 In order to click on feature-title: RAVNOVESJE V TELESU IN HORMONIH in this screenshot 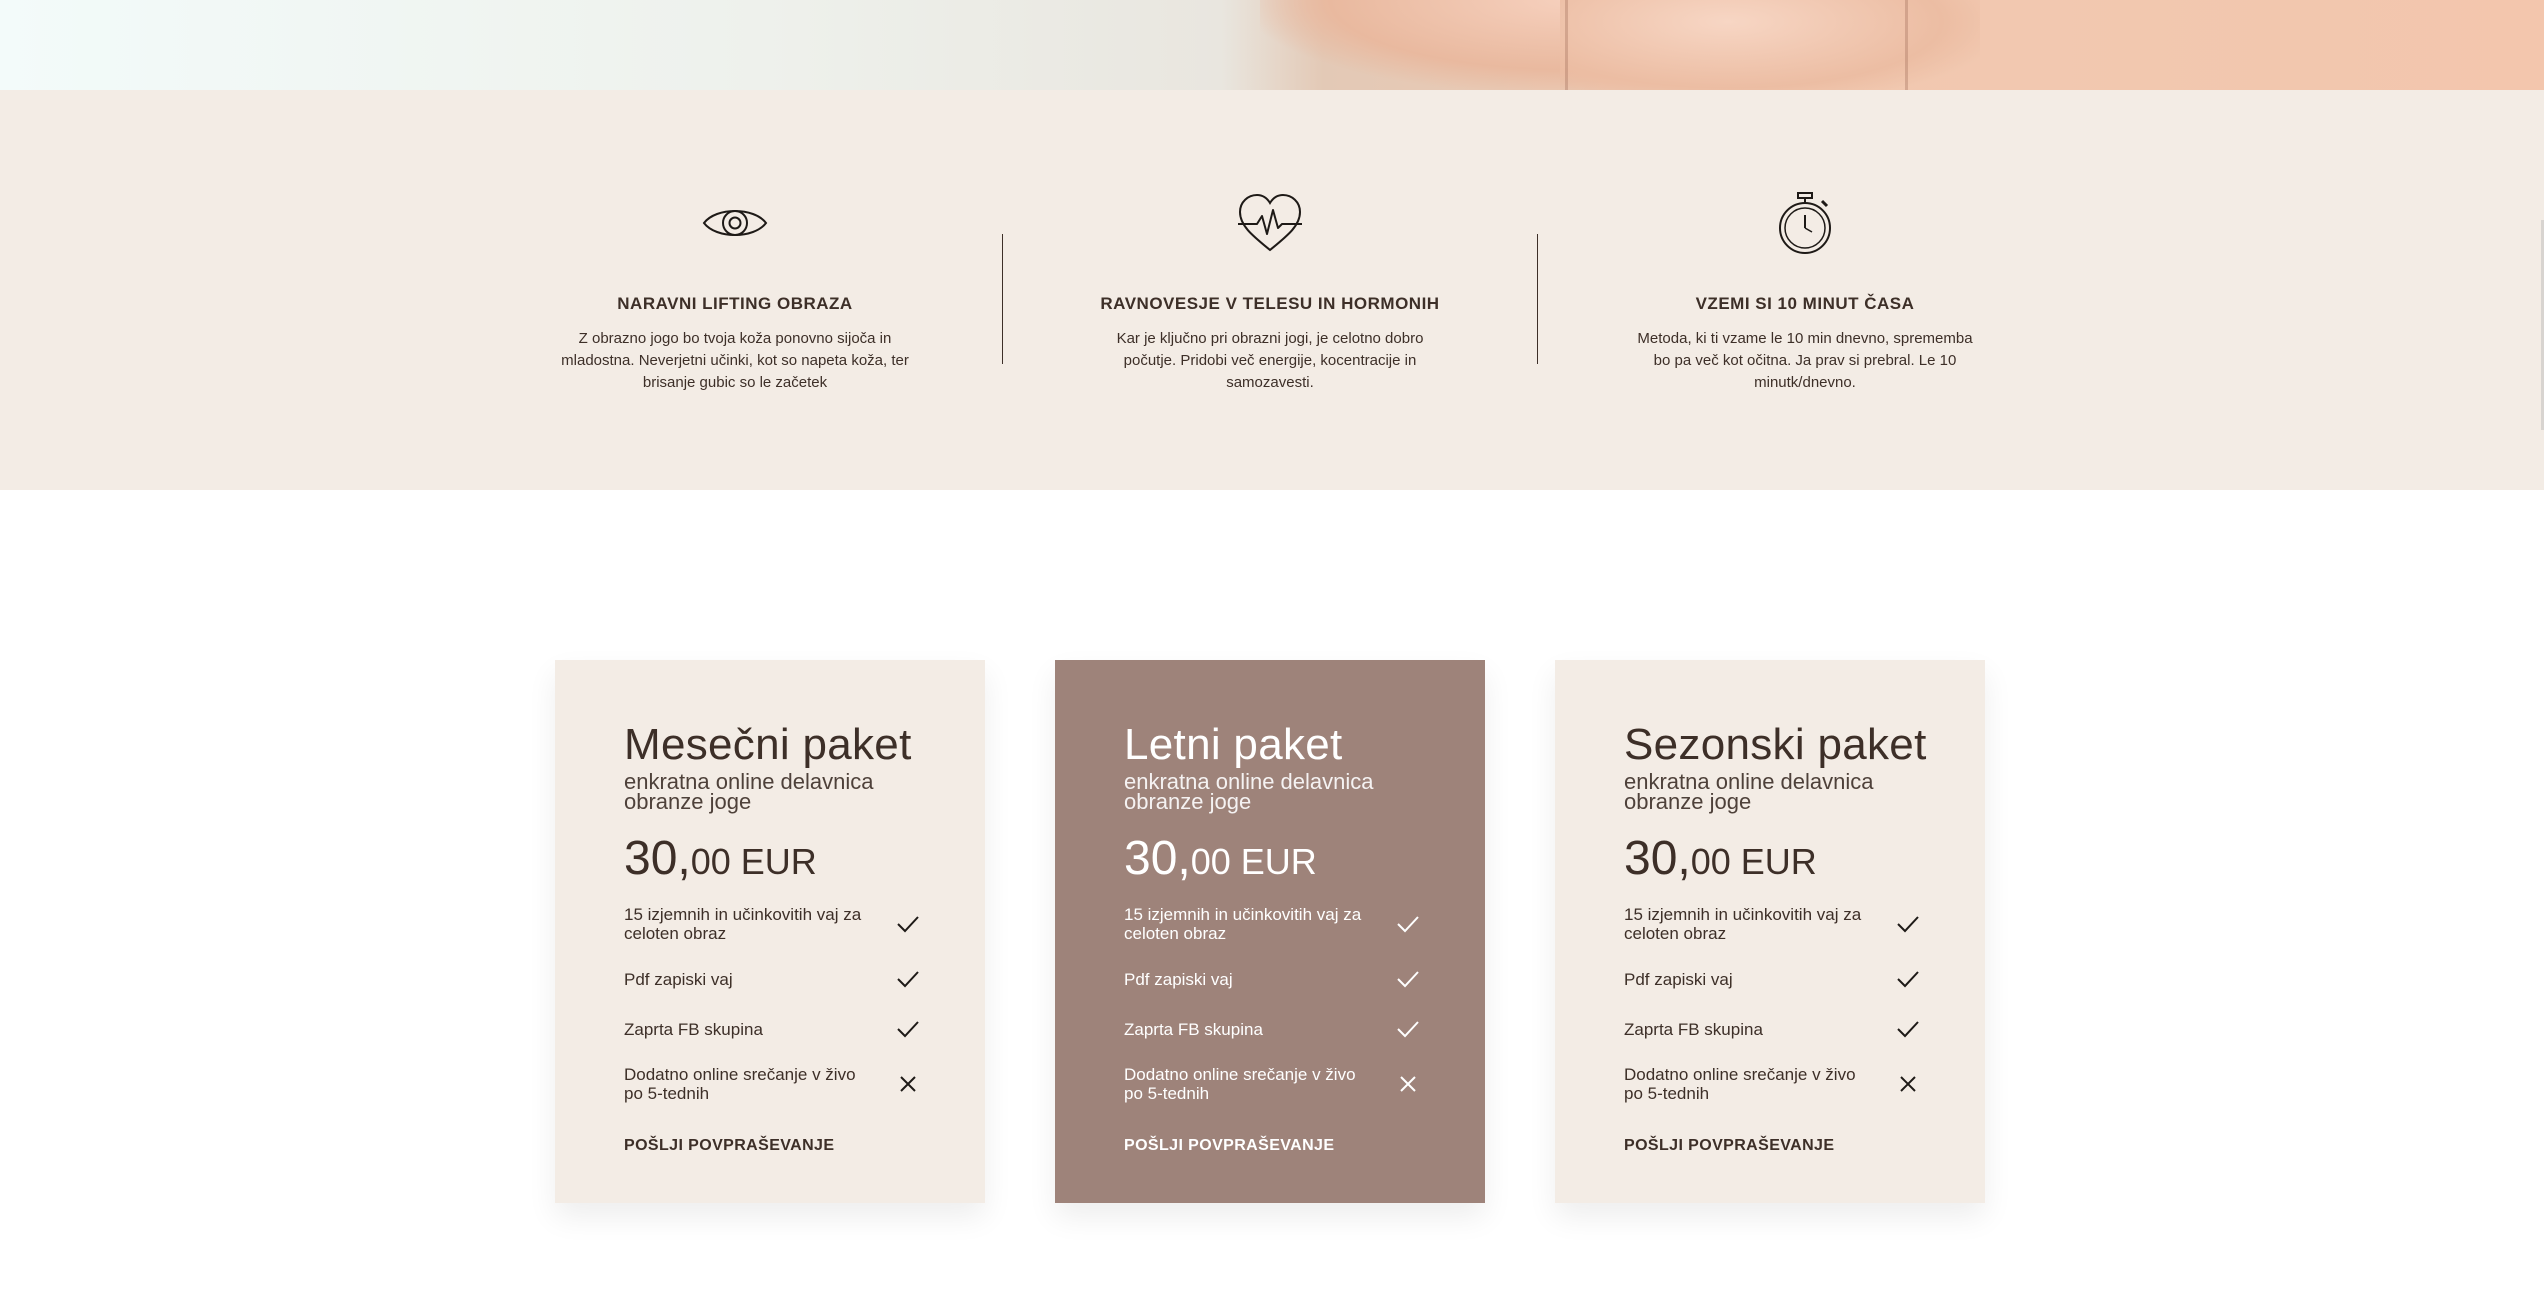, I will do `click(1270, 303)`.